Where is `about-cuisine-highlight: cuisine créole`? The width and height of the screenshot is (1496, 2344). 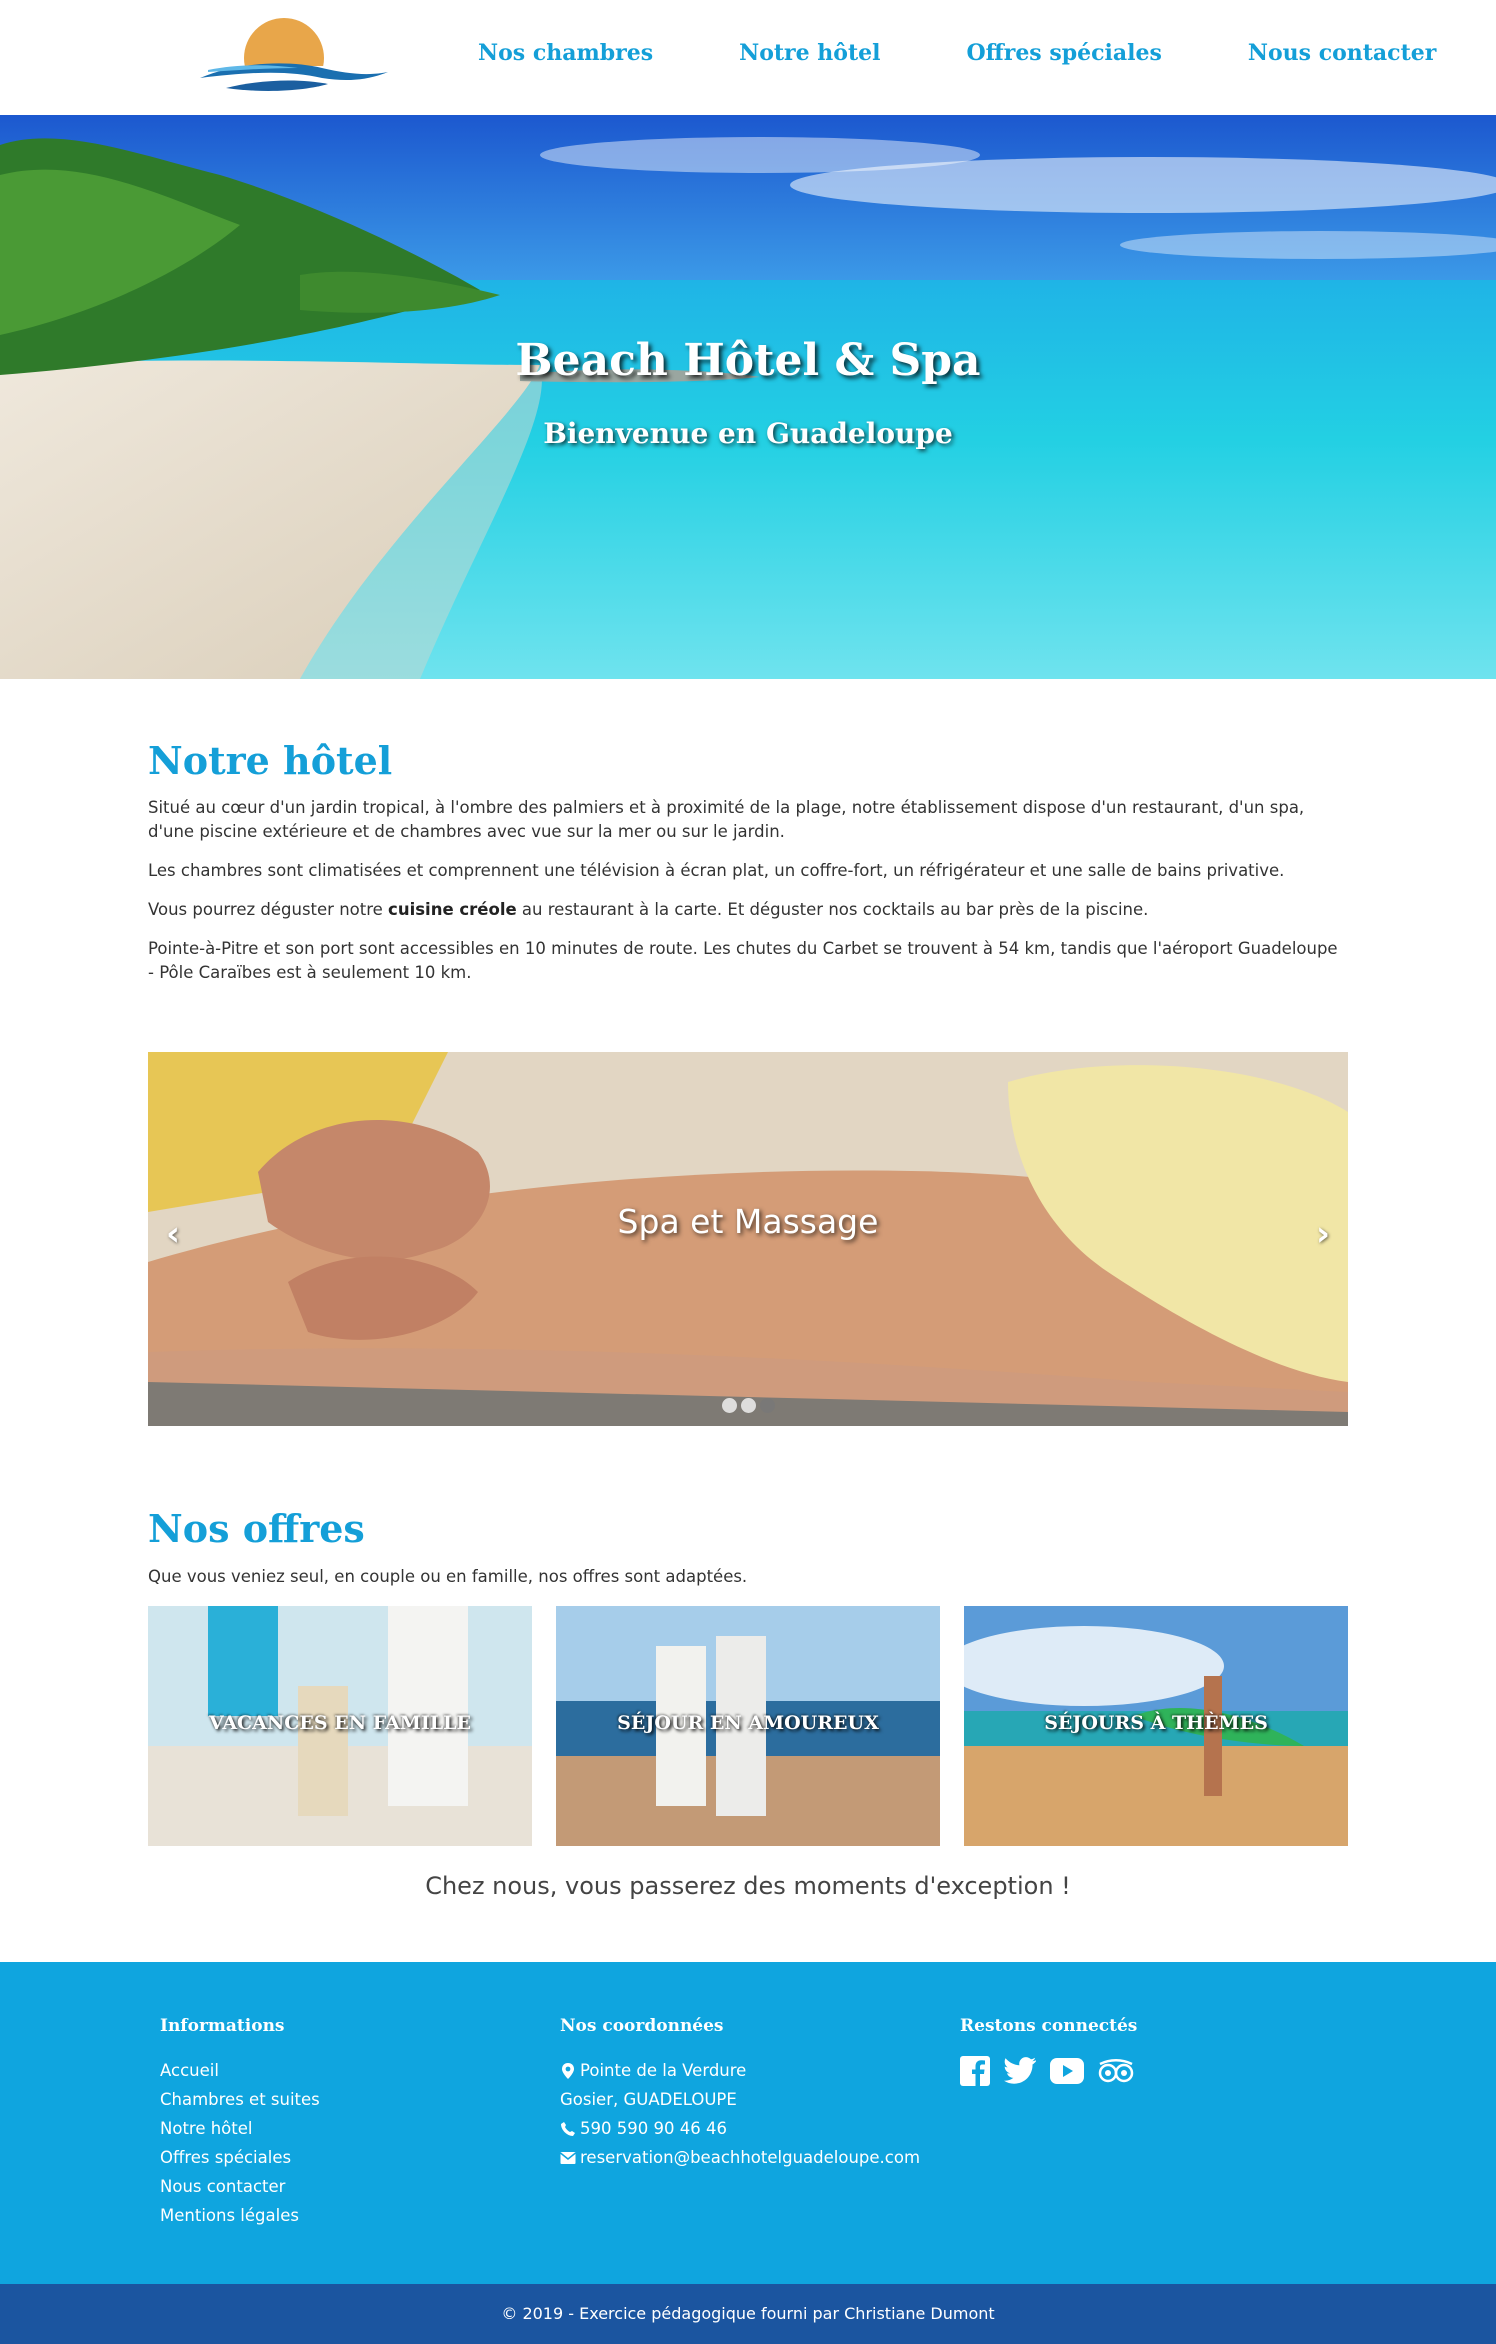 about-cuisine-highlight: cuisine créole is located at coordinates (452, 909).